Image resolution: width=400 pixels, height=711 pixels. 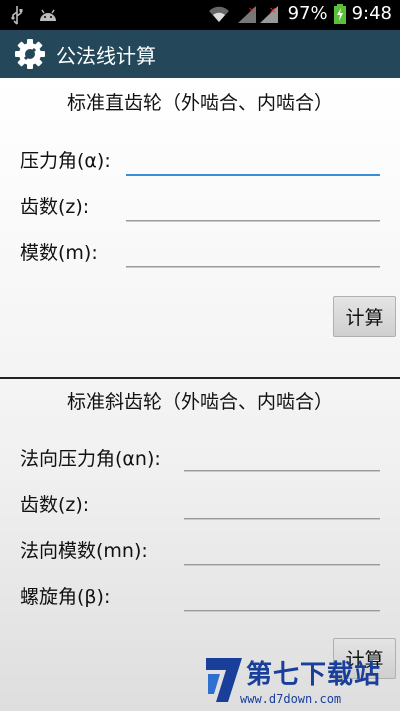 What do you see at coordinates (291, 699) in the screenshot?
I see `watermark-url: www.d7down.com` at bounding box center [291, 699].